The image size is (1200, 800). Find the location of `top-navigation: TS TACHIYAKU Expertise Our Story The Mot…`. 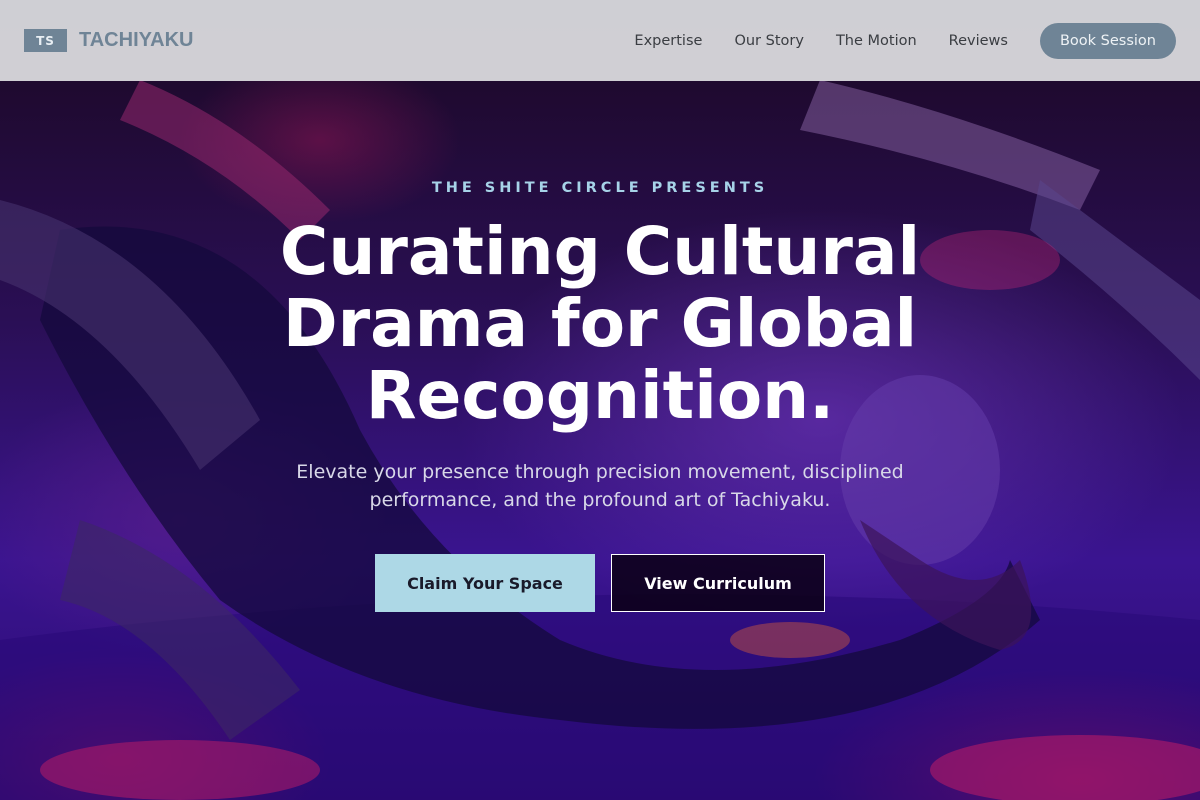

top-navigation: TS TACHIYAKU Expertise Our Story The Mot… is located at coordinates (600, 40).